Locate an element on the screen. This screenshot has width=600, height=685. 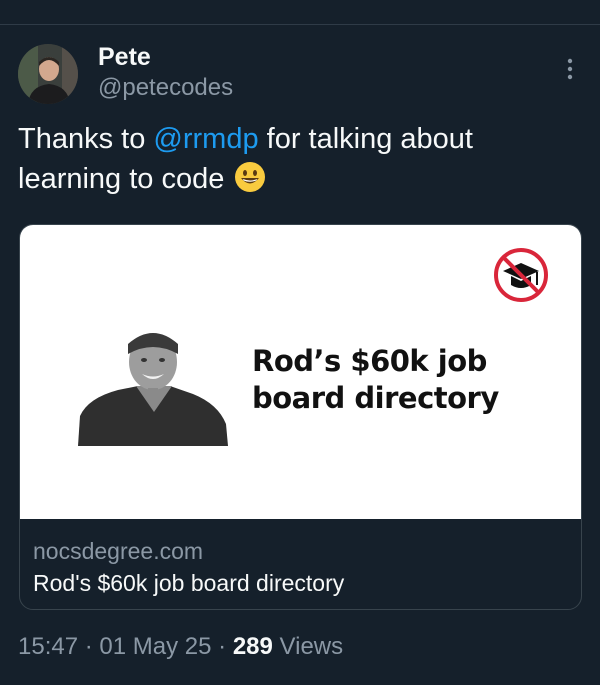
tweet-time: 15:47 is located at coordinates (48, 646).